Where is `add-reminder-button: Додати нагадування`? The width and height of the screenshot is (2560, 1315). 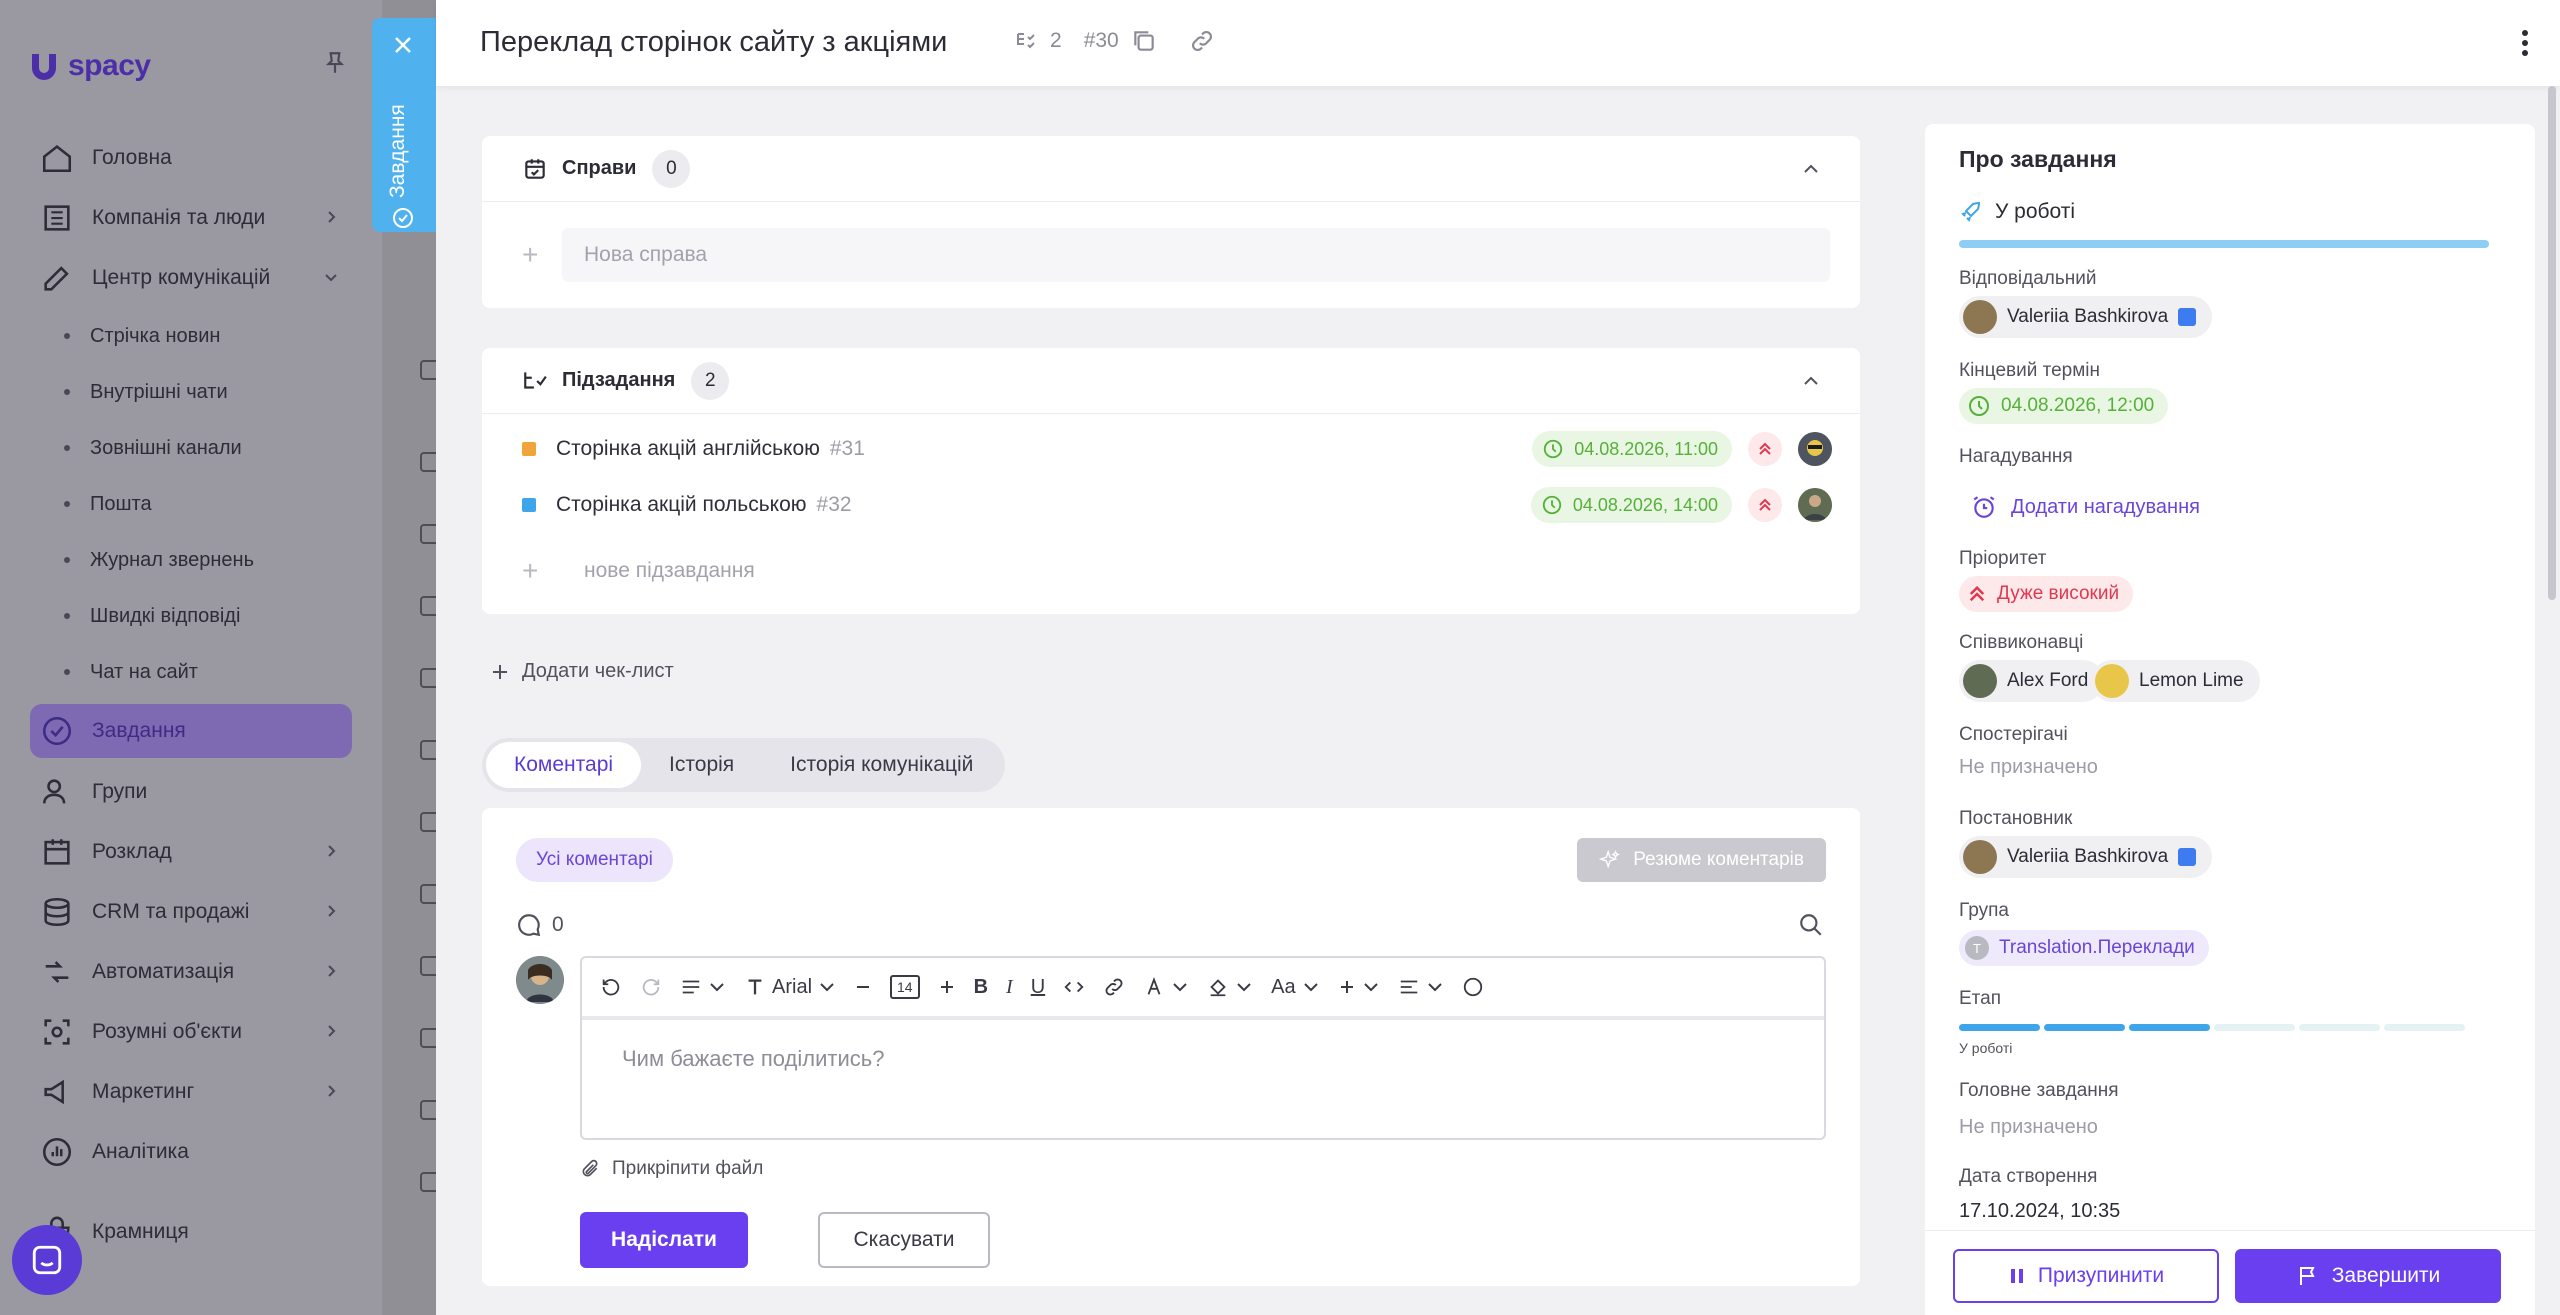 add-reminder-button: Додати нагадування is located at coordinates (2085, 507).